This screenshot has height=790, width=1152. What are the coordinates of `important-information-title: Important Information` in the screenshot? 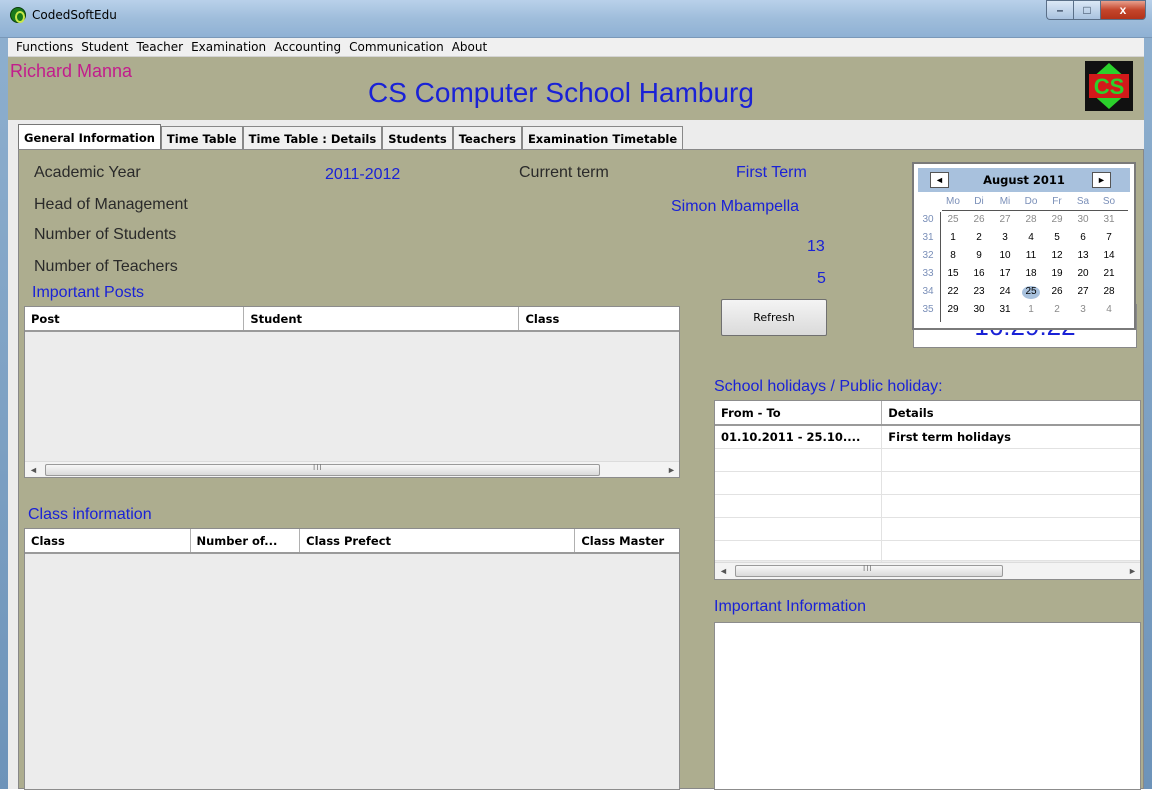 It's located at (790, 606).